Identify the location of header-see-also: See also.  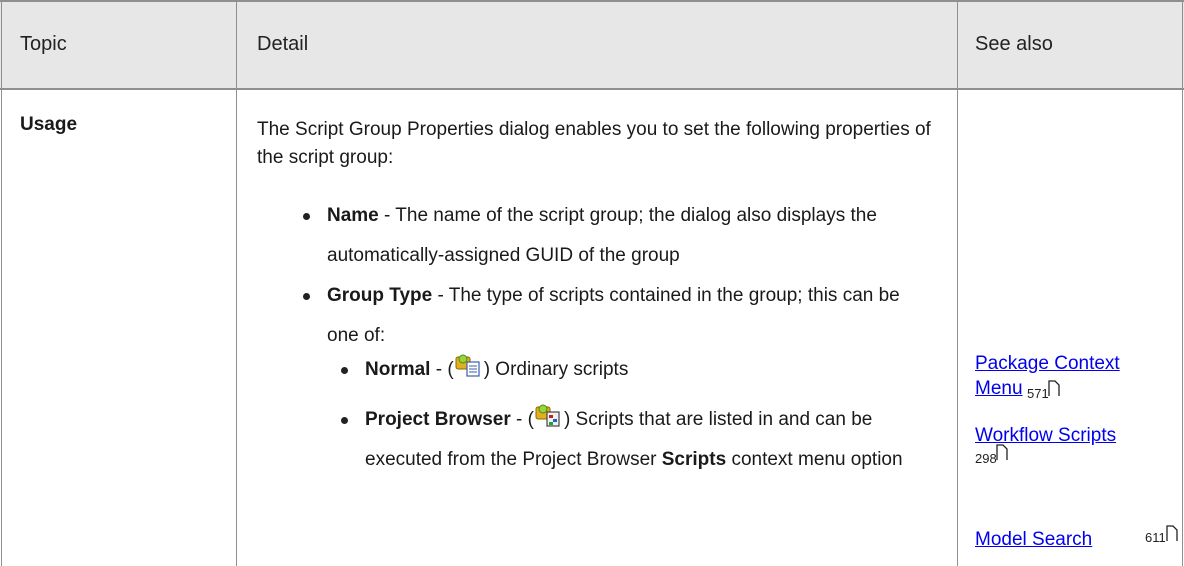
(1014, 43).